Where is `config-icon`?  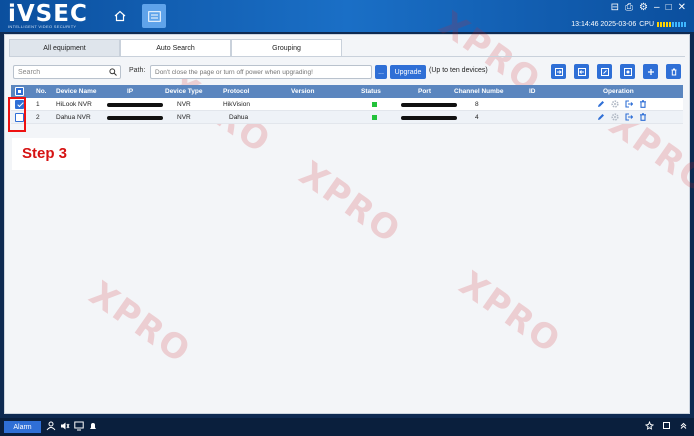
config-icon is located at coordinates (627, 71).